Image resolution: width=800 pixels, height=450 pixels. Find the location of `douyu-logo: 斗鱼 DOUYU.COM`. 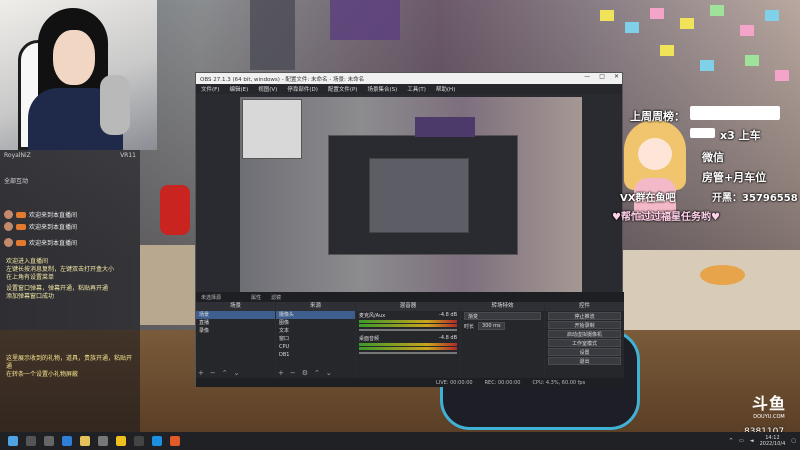

douyu-logo: 斗鱼 DOUYU.COM is located at coordinates (769, 406).